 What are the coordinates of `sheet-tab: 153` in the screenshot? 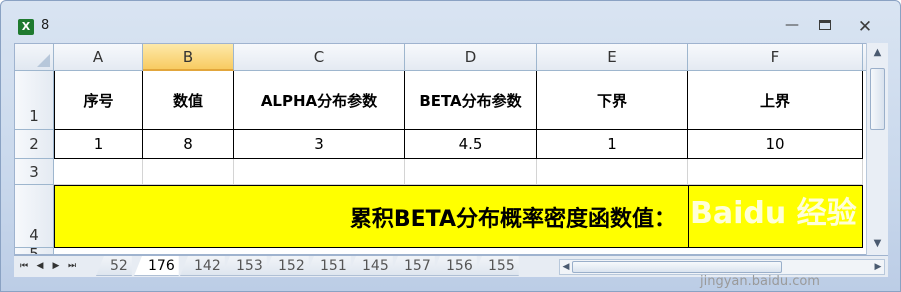 It's located at (244, 266).